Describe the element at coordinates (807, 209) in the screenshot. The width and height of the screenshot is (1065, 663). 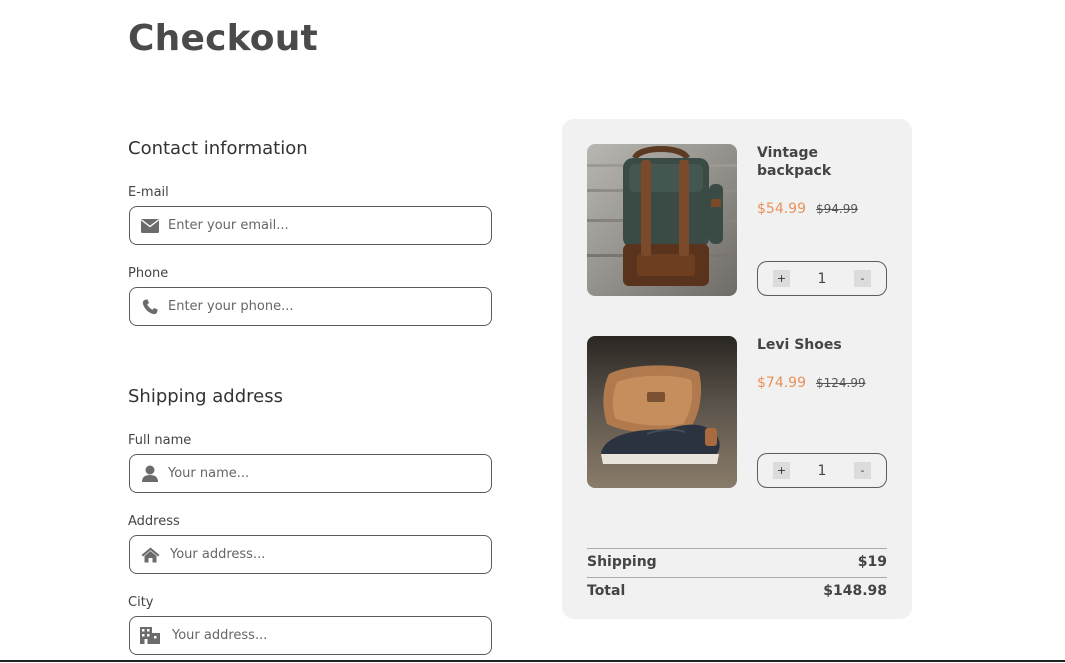
I see `item-price: $54.99 $94.99` at that location.